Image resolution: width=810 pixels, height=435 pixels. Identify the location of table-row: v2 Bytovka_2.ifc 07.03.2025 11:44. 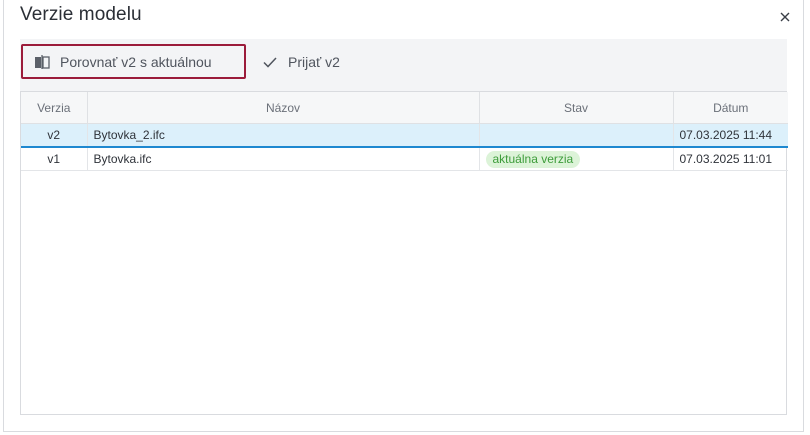
(404, 135).